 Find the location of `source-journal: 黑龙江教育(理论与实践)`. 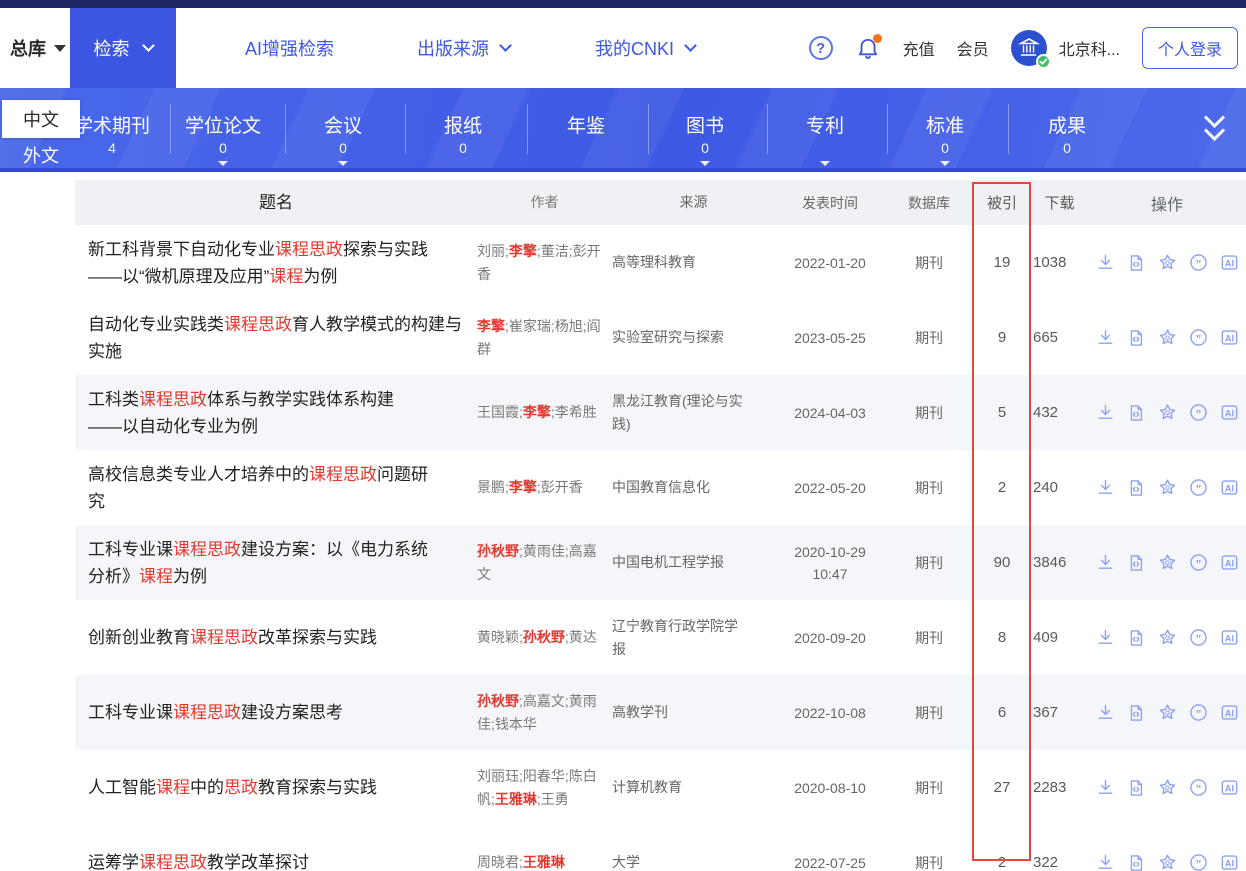

source-journal: 黑龙江教育(理论与实践) is located at coordinates (693, 413).